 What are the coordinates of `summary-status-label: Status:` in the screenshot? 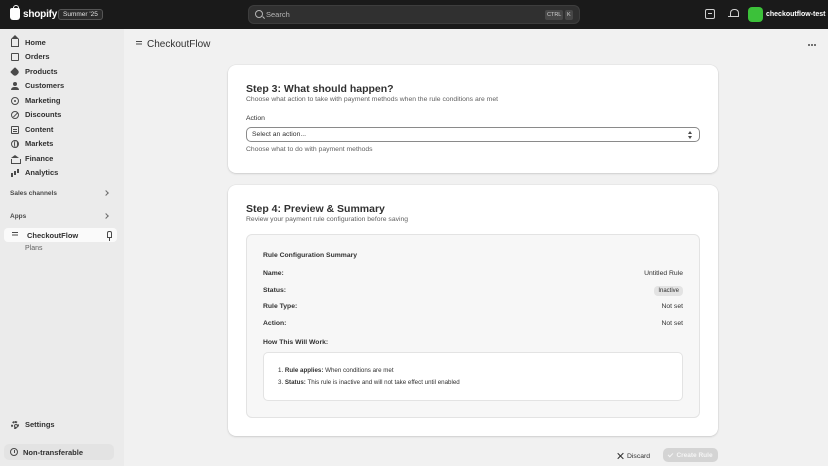 It's located at (275, 290).